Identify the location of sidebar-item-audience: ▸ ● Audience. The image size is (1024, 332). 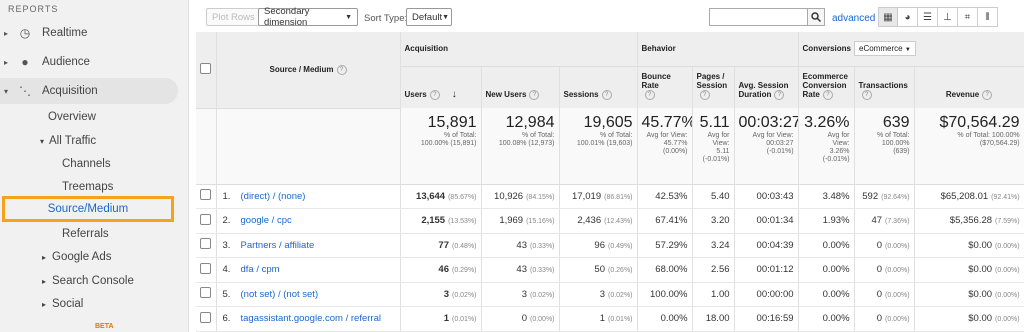
(89, 62).